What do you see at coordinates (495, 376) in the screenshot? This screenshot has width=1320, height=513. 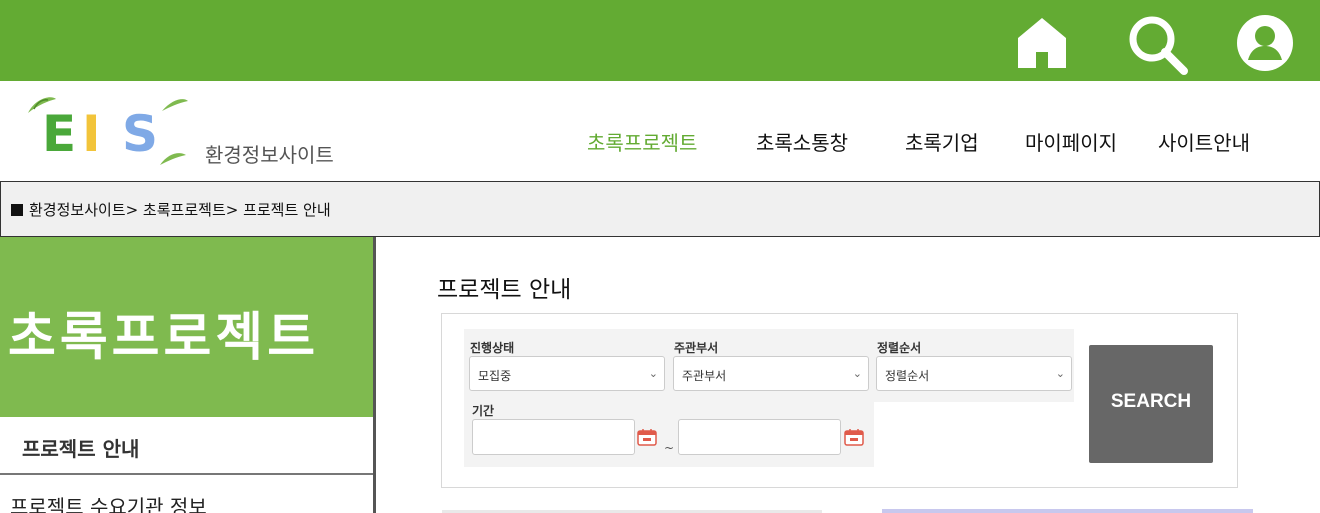 I see `status-select-value: 모집중` at bounding box center [495, 376].